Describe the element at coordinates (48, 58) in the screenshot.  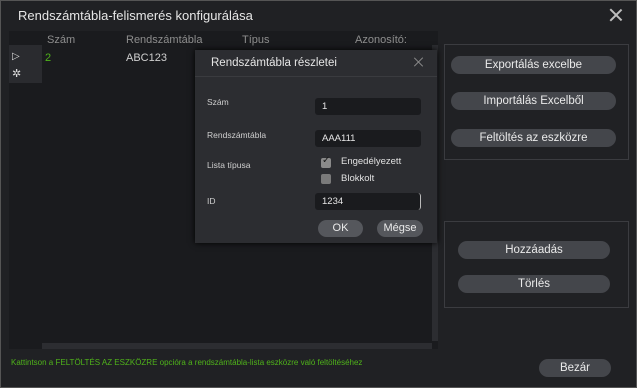
I see `table-cell-num: 2` at that location.